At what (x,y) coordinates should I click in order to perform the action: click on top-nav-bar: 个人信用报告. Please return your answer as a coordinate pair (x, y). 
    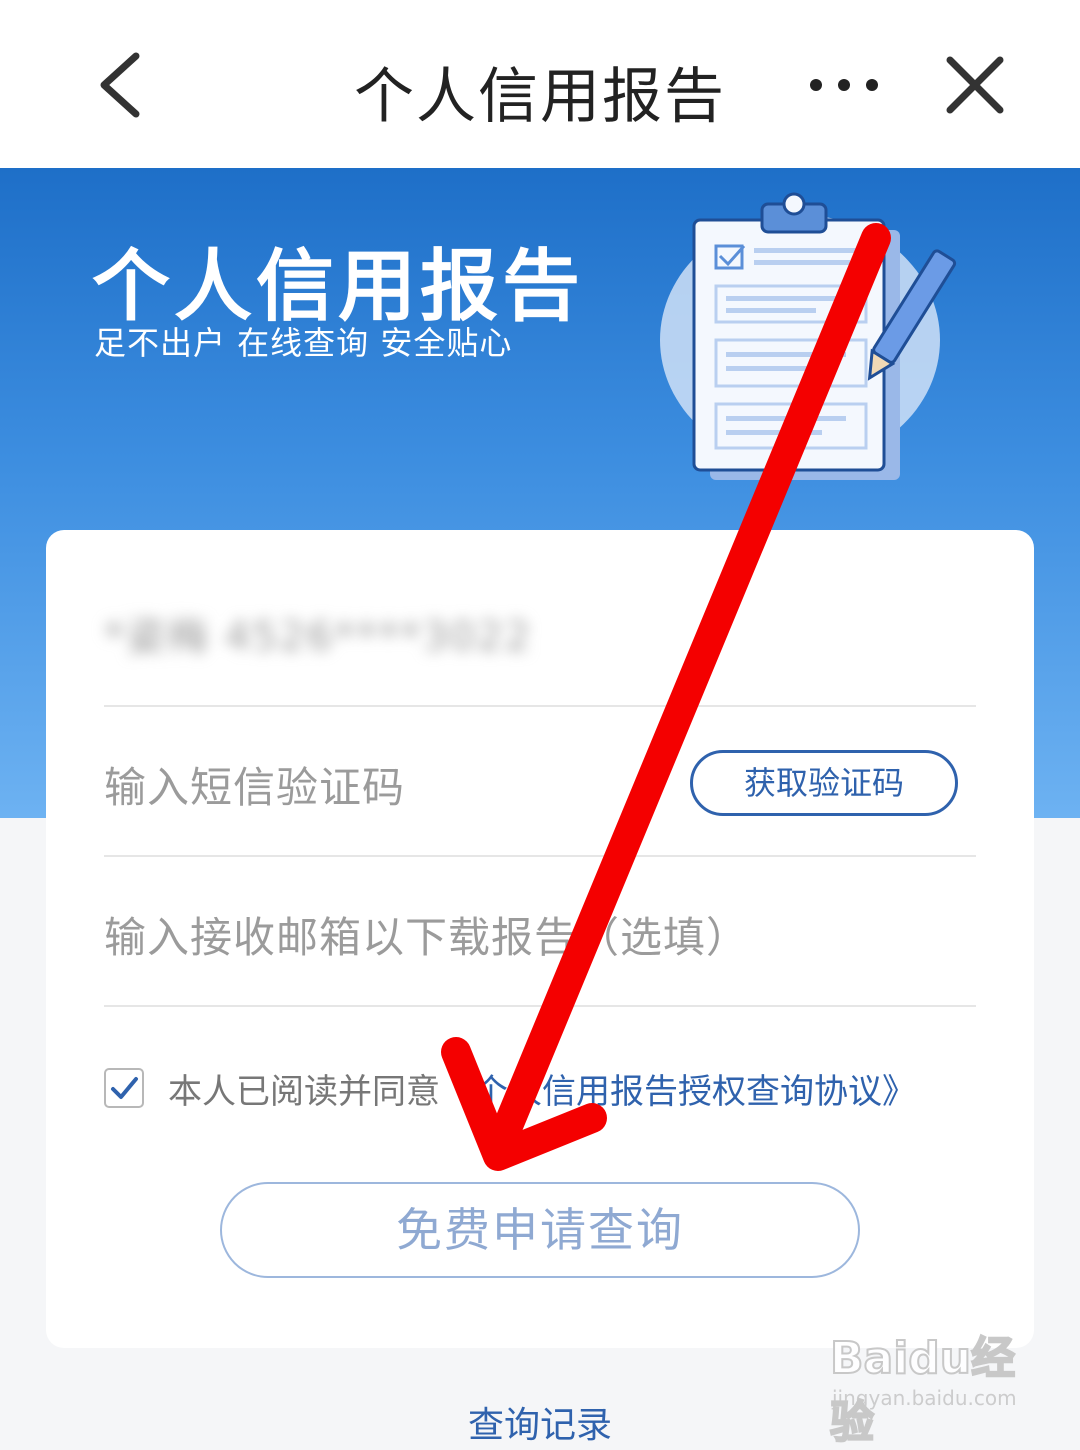
    Looking at the image, I should click on (540, 84).